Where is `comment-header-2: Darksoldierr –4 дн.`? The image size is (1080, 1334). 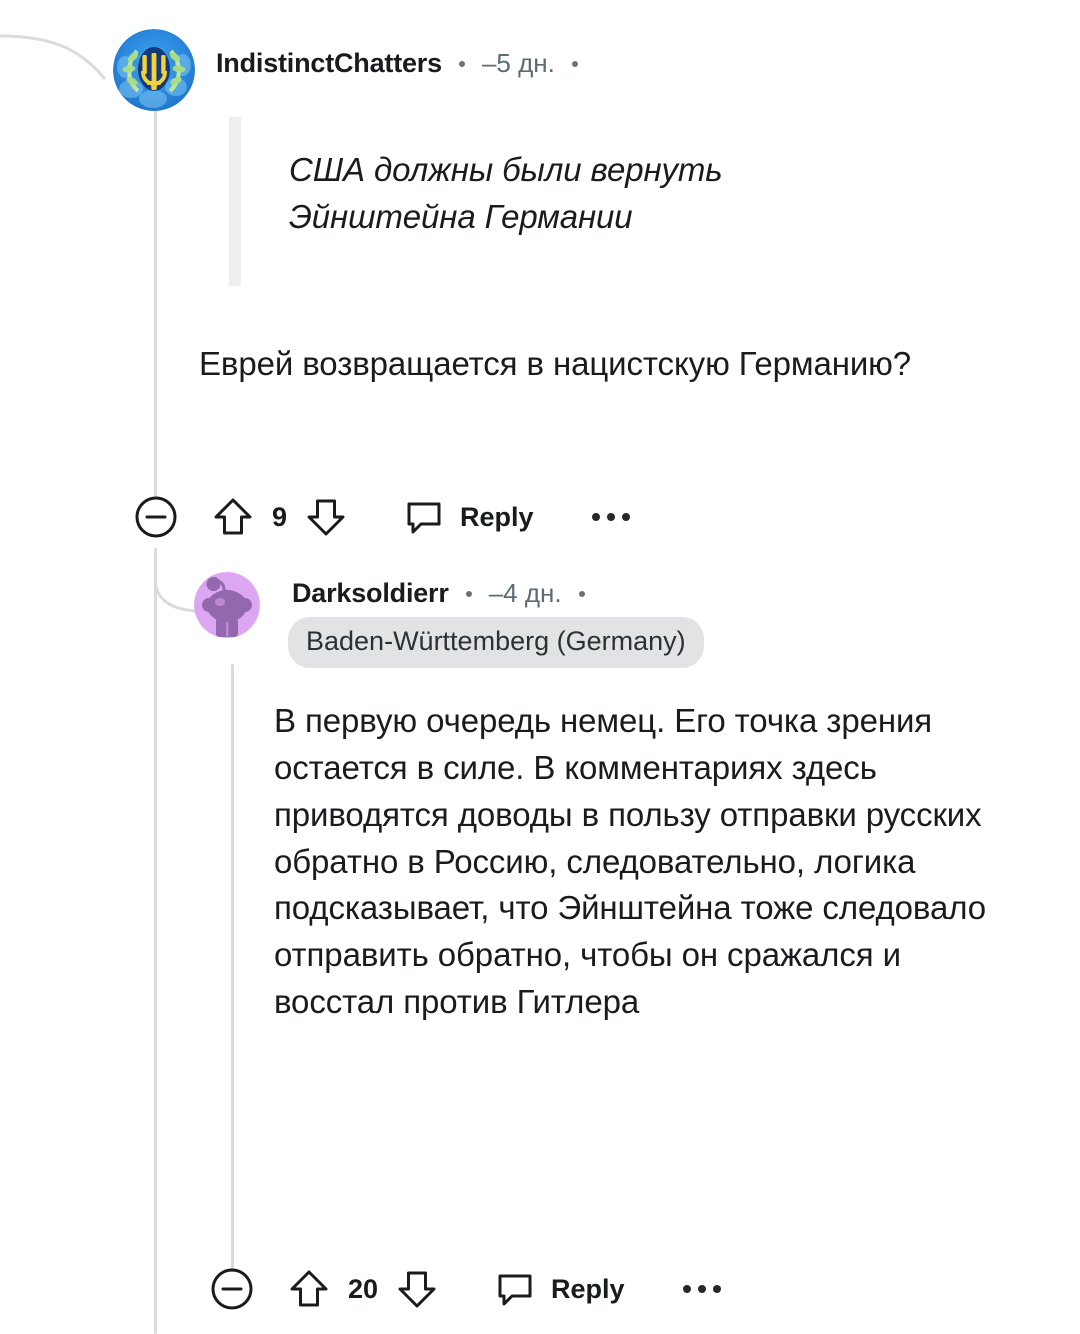
comment-header-2: Darksoldierr –4 дн. is located at coordinates (447, 593).